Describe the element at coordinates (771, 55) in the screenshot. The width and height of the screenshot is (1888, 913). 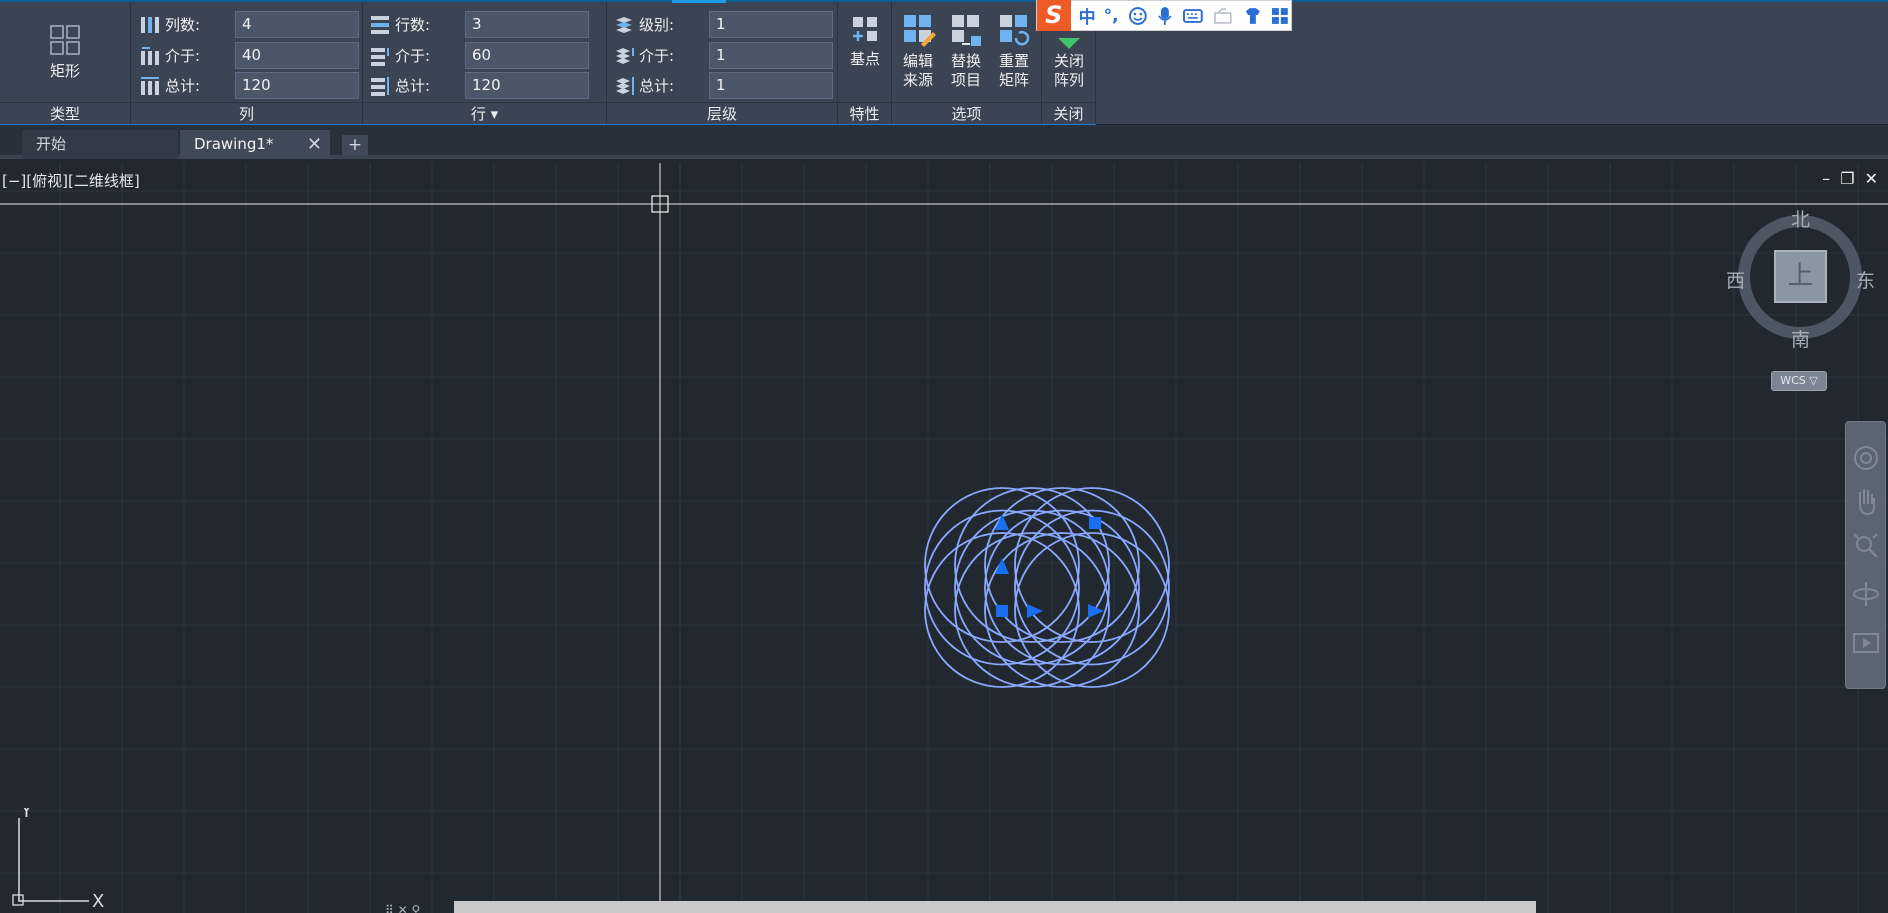
I see `levels-between-input: 1` at that location.